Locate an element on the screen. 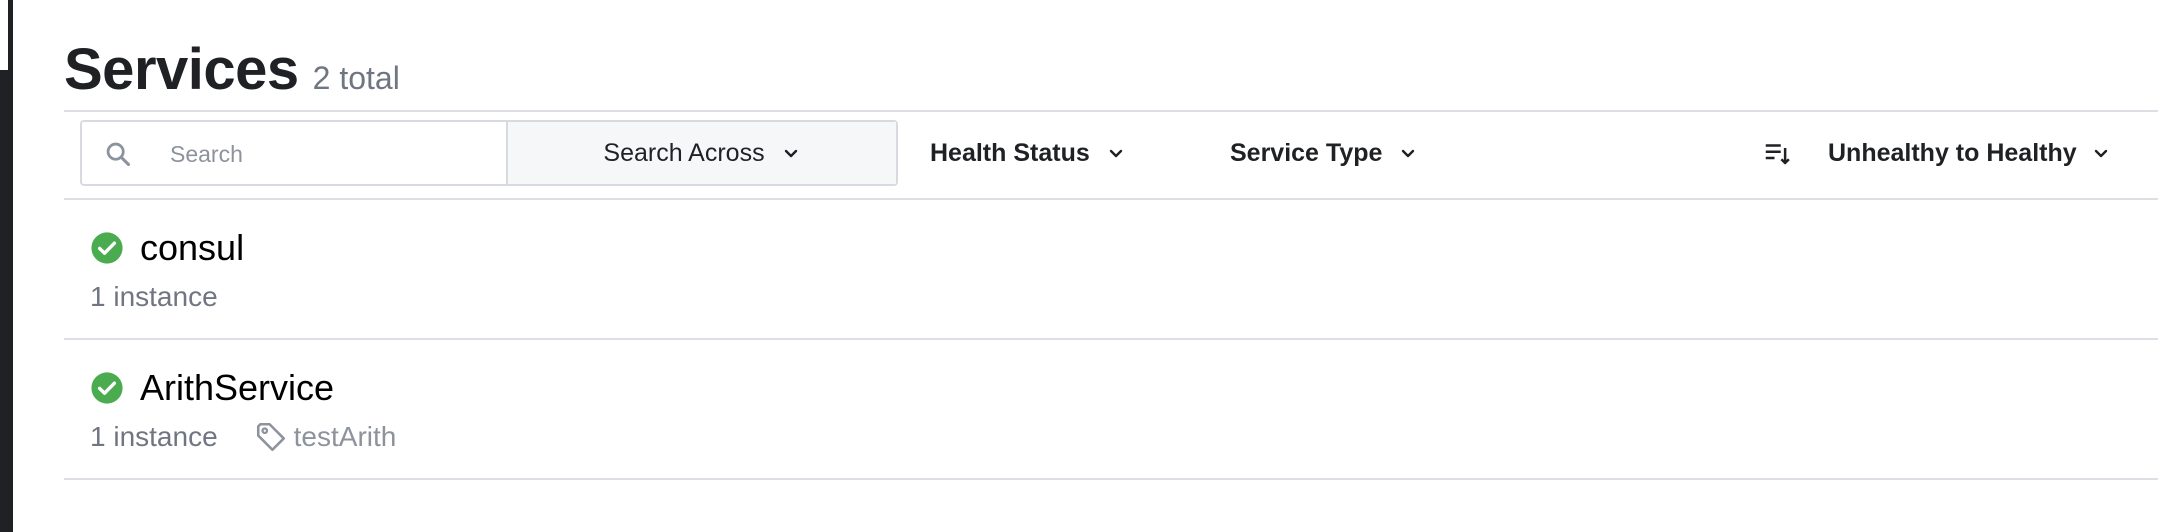 The height and width of the screenshot is (532, 2158). service-name-row: ArithService is located at coordinates (243, 388).